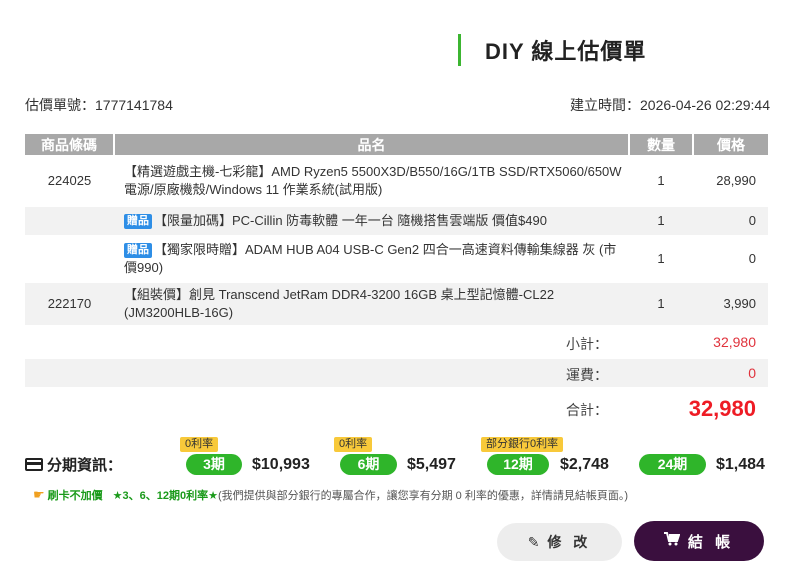  What do you see at coordinates (39, 494) in the screenshot?
I see `hand-point-icon: ☛` at bounding box center [39, 494].